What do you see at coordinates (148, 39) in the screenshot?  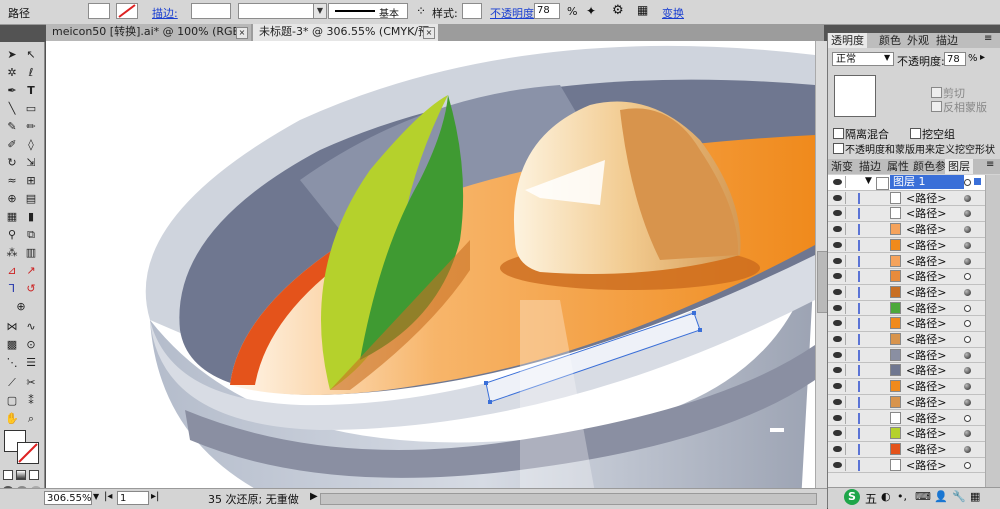 I see `tab-meicon50: meicon50 [转换].ai* @ 100% (RGB/预览) ×` at bounding box center [148, 39].